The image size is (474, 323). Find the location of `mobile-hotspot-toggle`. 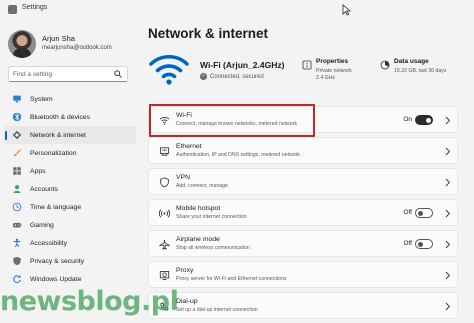

mobile-hotspot-toggle is located at coordinates (424, 213).